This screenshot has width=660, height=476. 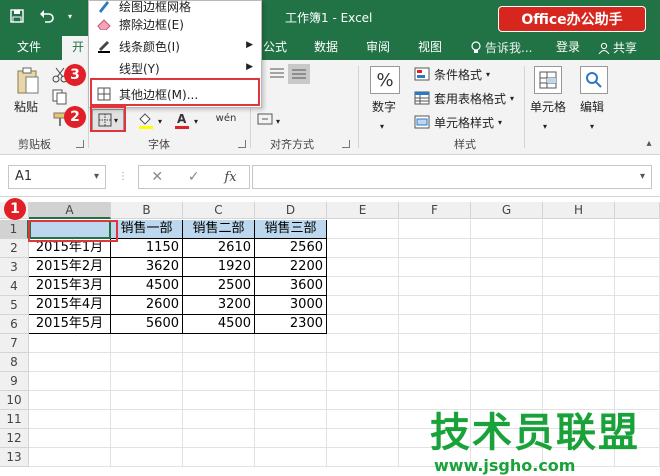 What do you see at coordinates (157, 177) in the screenshot?
I see `cancel-icon: ✕` at bounding box center [157, 177].